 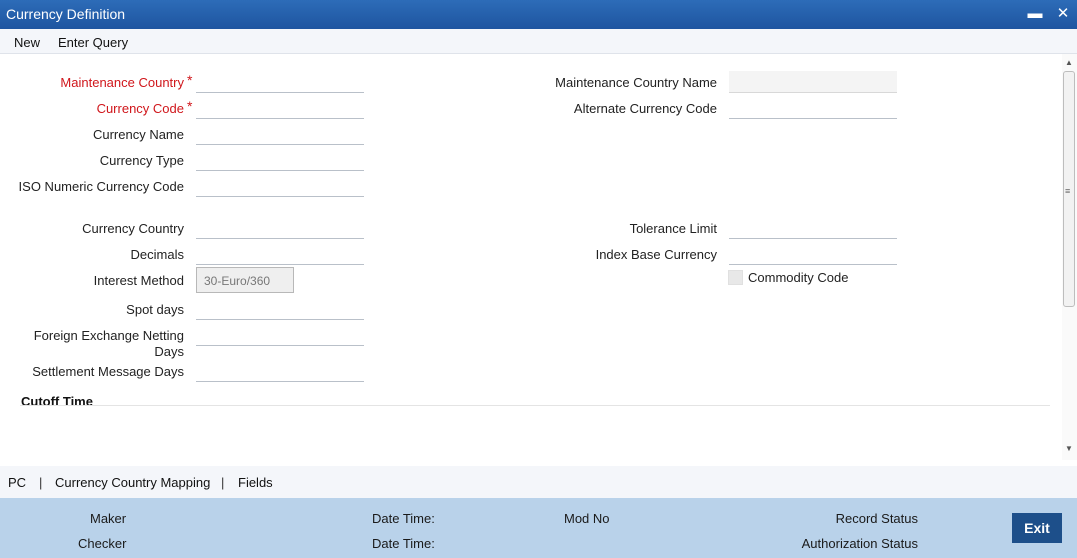 What do you see at coordinates (280, 255) in the screenshot?
I see `decimals-input` at bounding box center [280, 255].